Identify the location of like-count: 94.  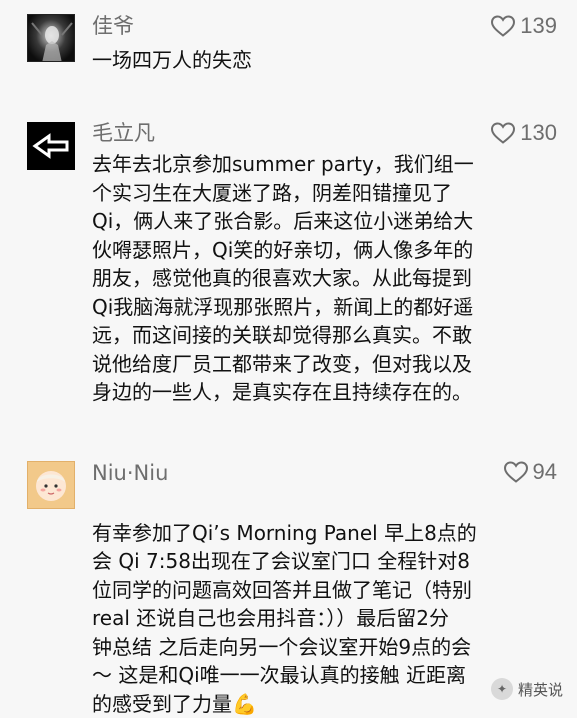
(544, 471).